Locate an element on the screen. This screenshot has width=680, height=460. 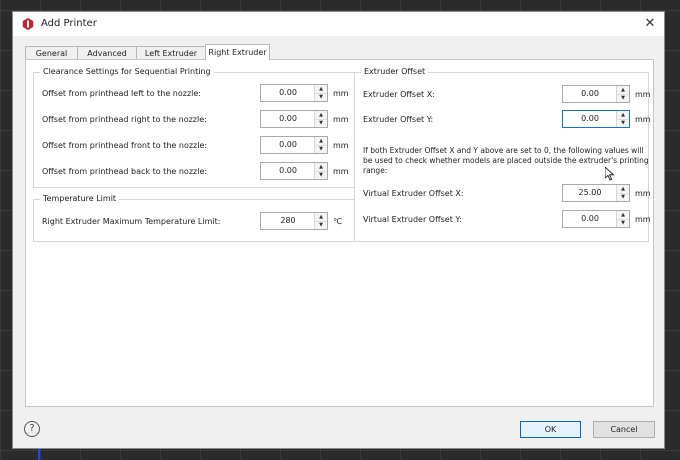
tab-general: General is located at coordinates (51, 52).